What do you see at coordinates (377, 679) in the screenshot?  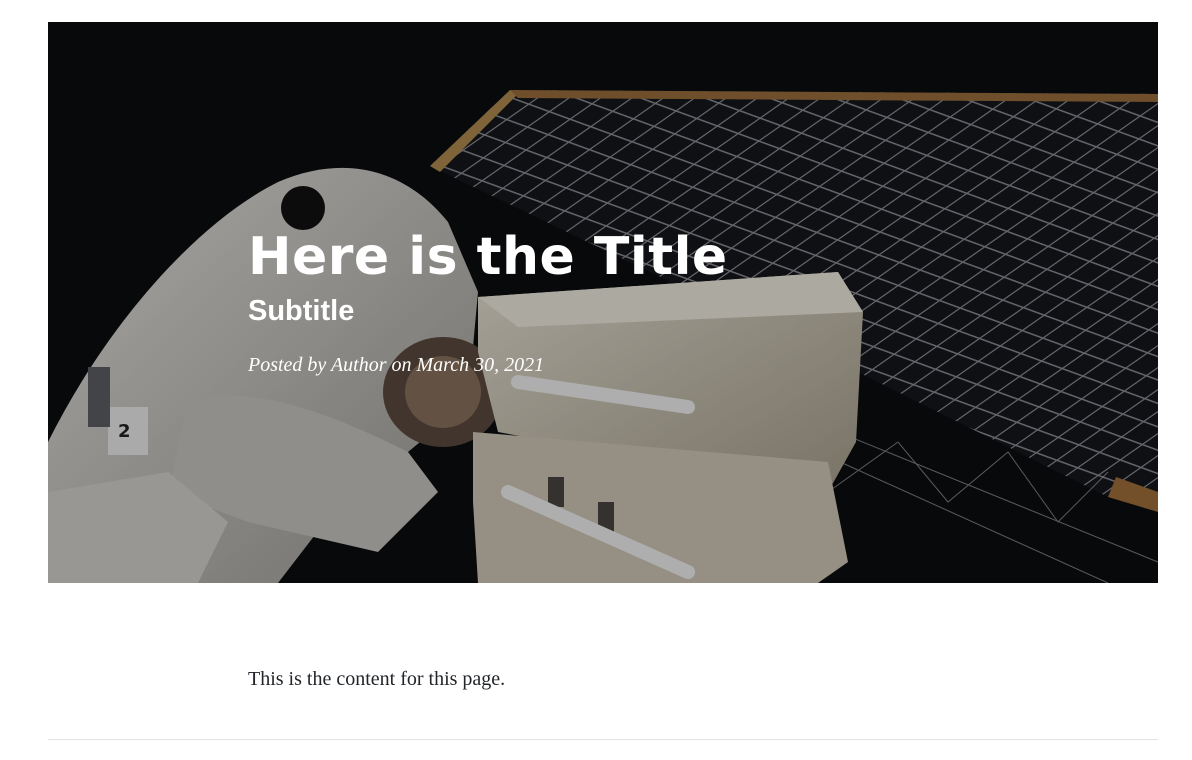 I see `page-content: This is the content for this page.` at bounding box center [377, 679].